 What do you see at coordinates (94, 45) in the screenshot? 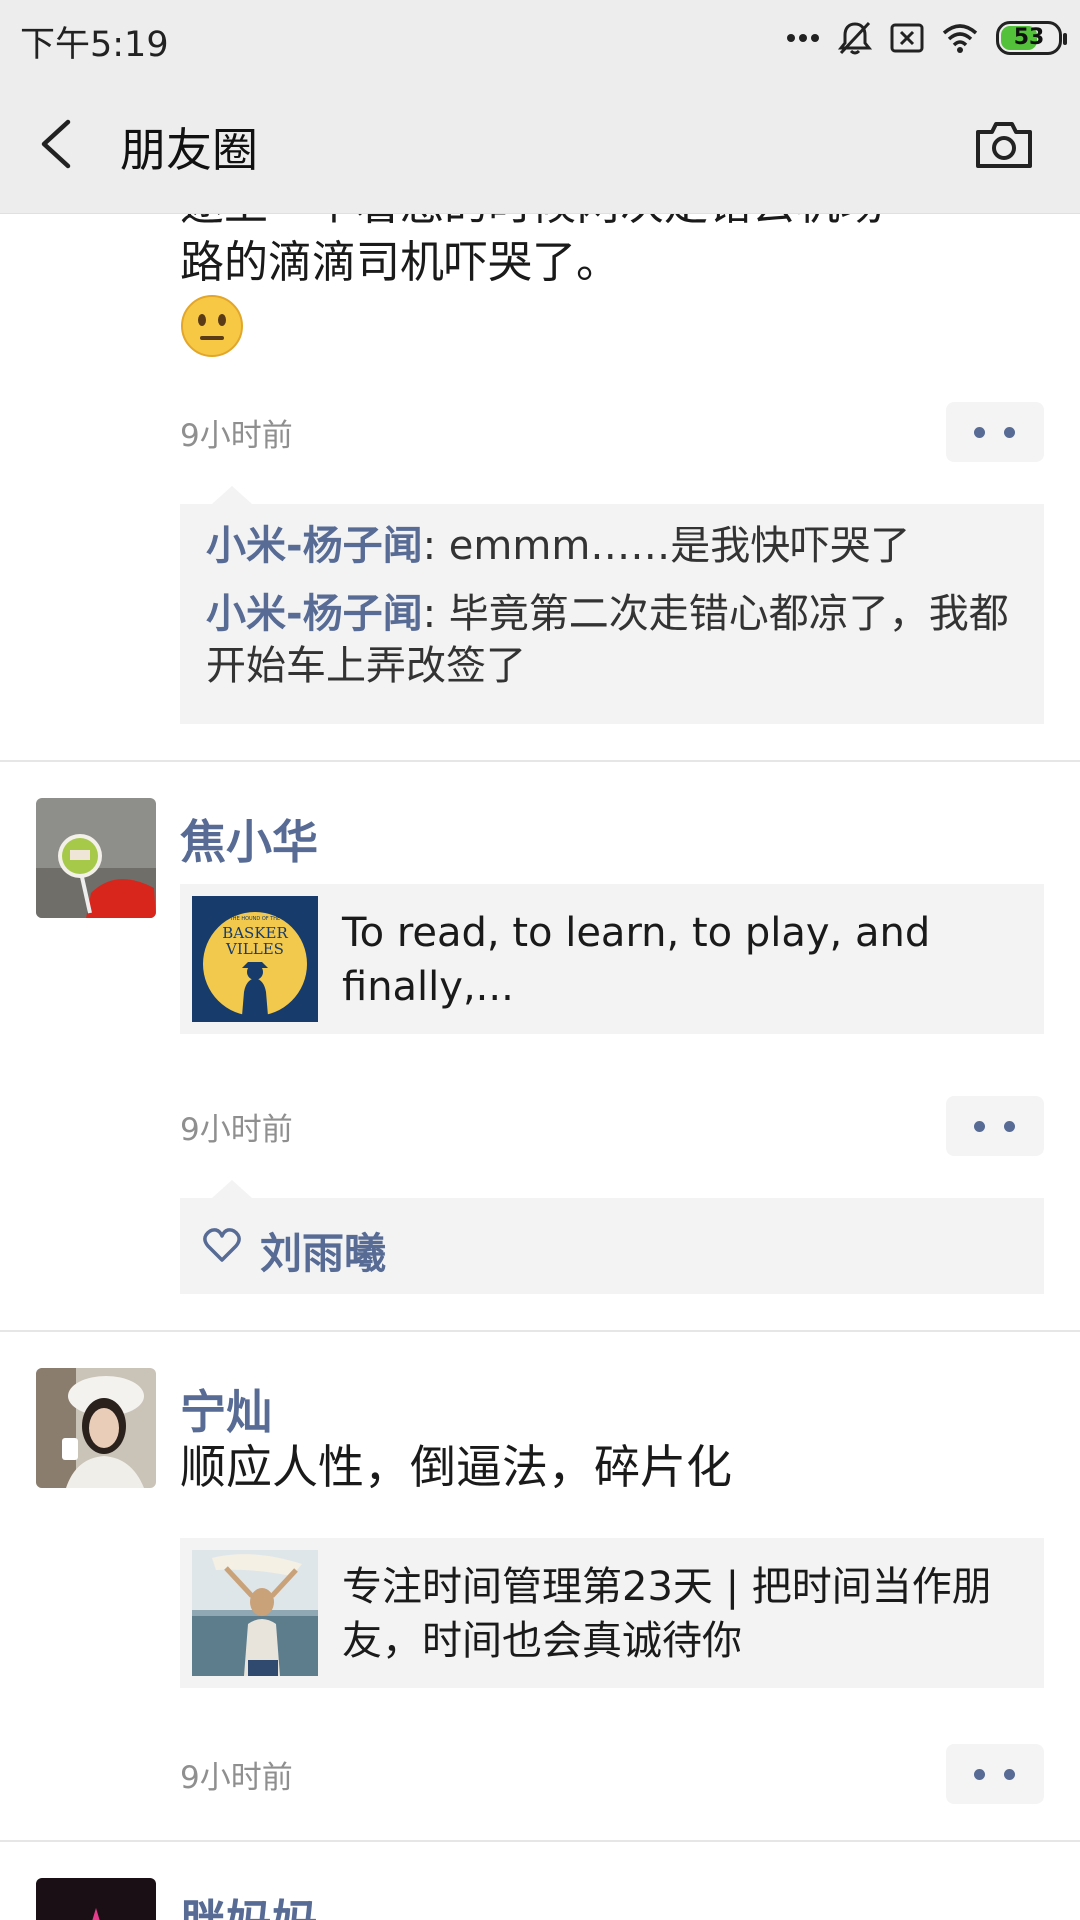
I see `status-time: 下午5:19` at bounding box center [94, 45].